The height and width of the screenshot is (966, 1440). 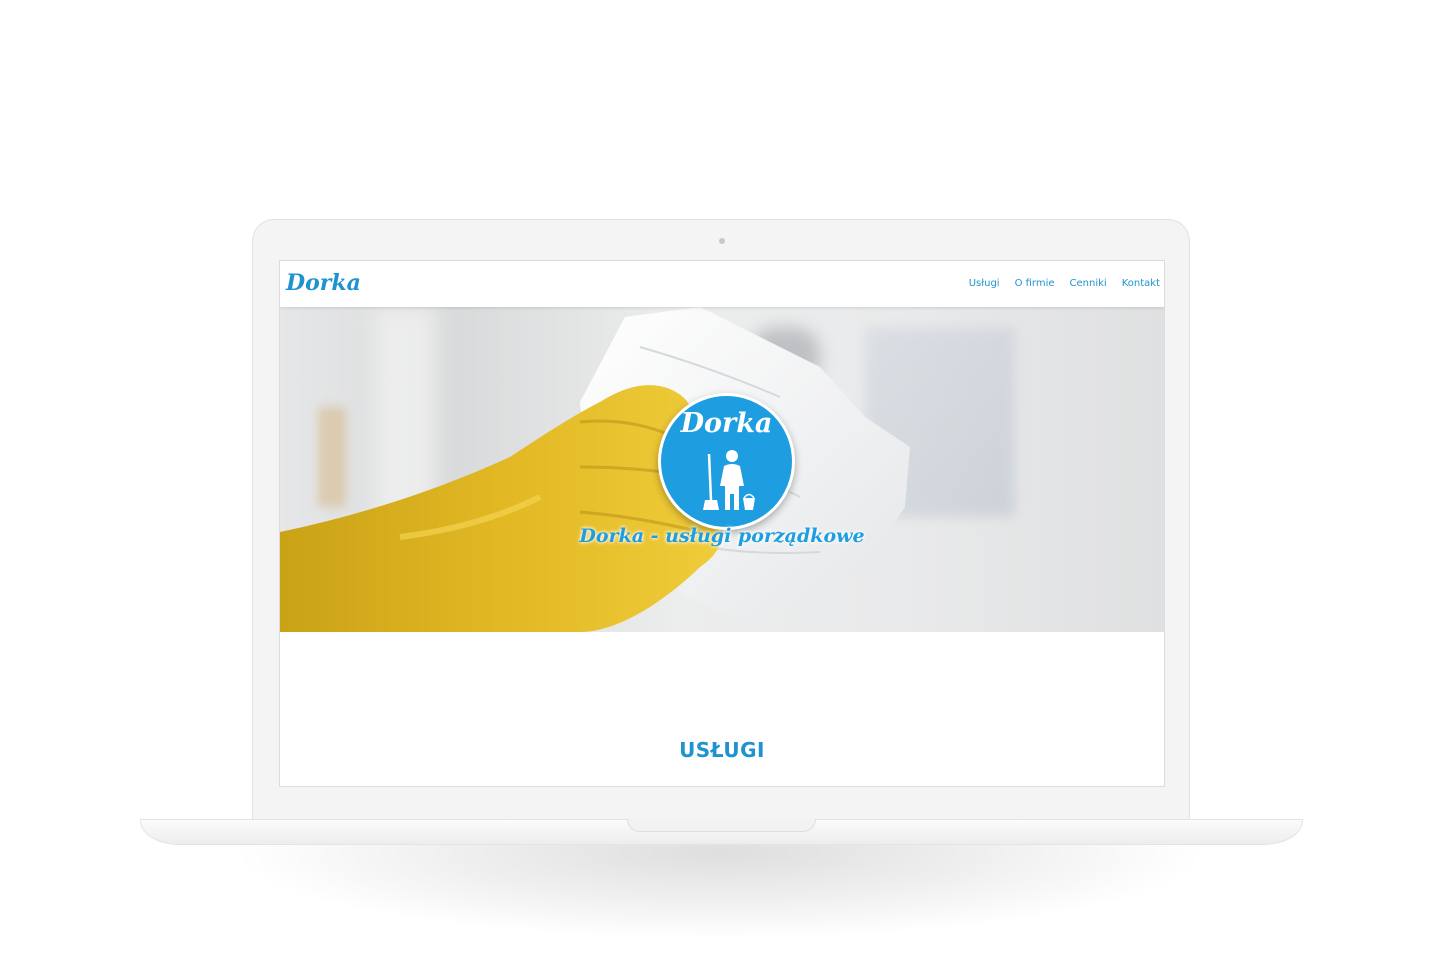 What do you see at coordinates (323, 283) in the screenshot?
I see `brand-logo-link: Dorka` at bounding box center [323, 283].